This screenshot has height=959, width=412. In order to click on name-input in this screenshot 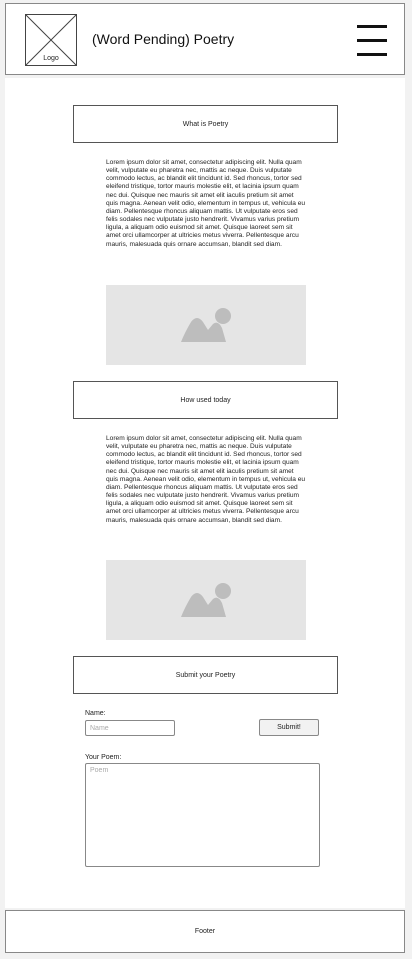, I will do `click(130, 728)`.